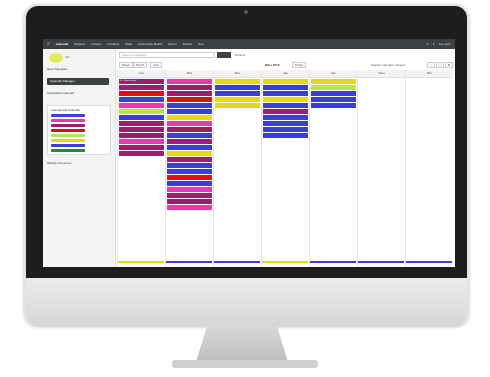  I want to click on nav-item-forum: Forum, so click(172, 44).